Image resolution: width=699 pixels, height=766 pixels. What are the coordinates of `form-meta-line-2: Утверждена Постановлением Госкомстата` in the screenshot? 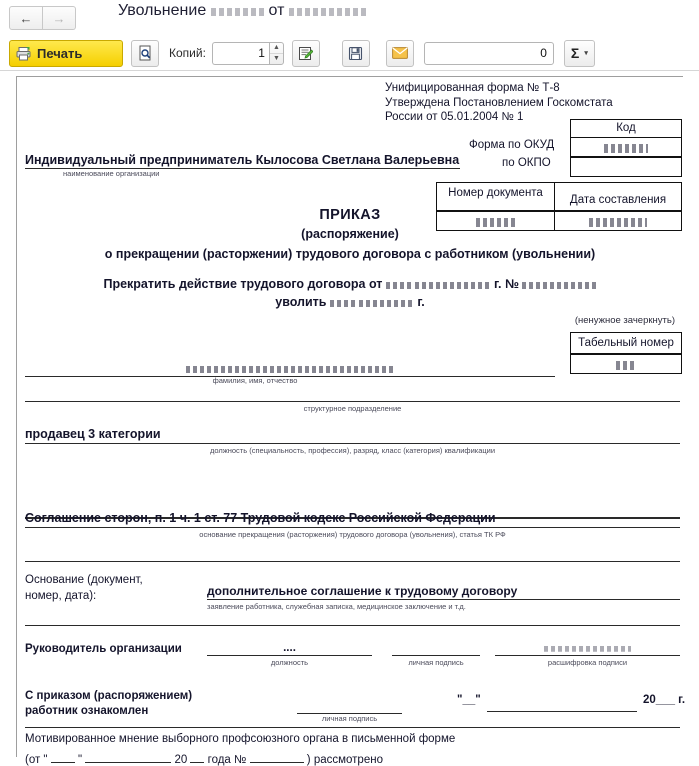 It's located at (499, 102).